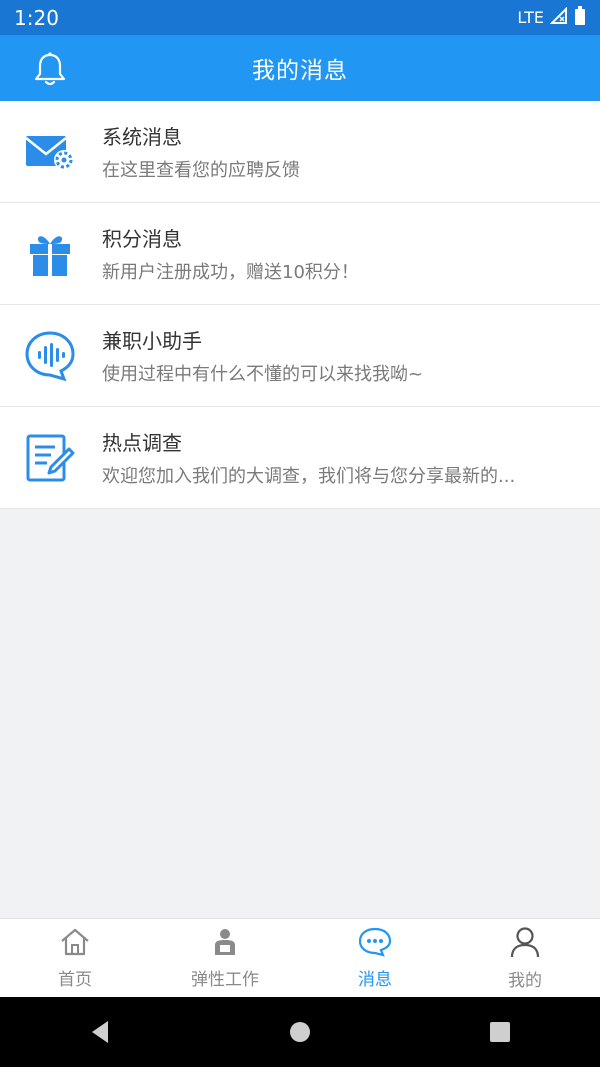 This screenshot has width=600, height=1067. I want to click on status-indicators: LTE, so click(551, 17).